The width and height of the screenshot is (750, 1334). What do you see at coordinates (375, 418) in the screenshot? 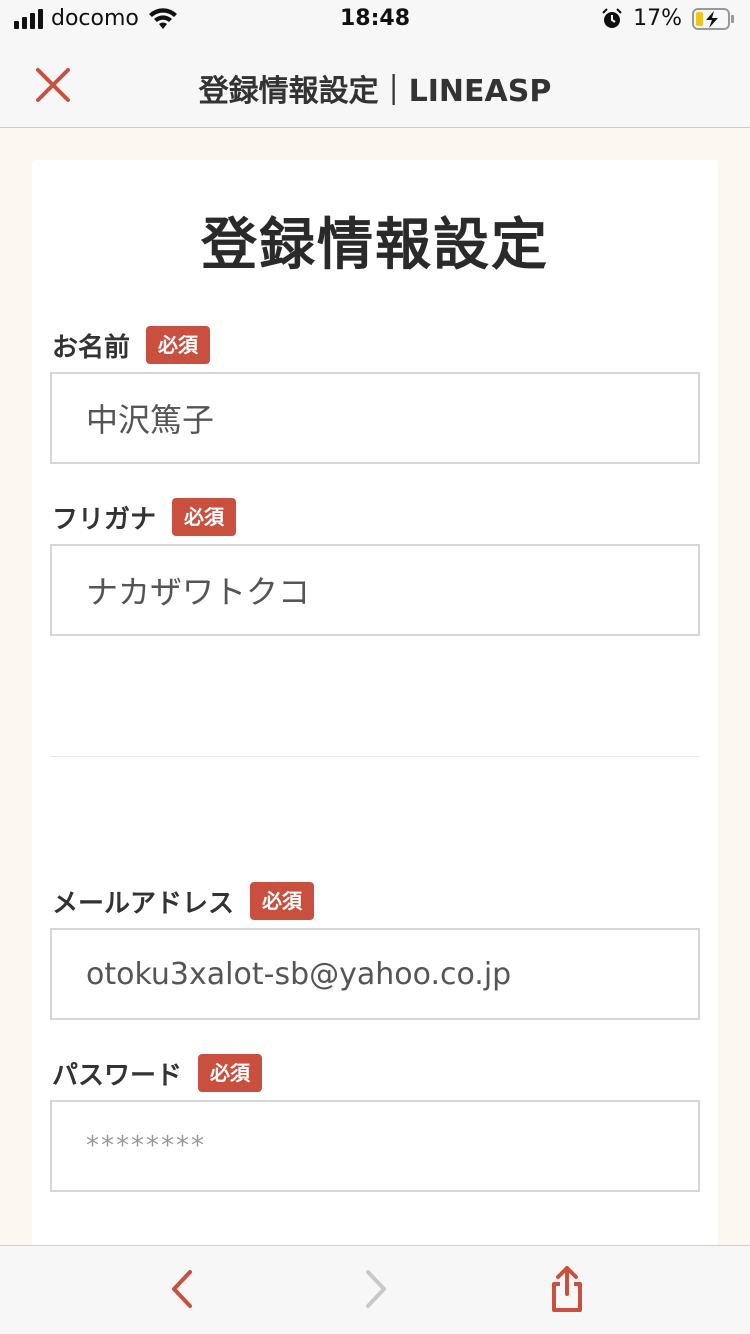
I see `name-input: 中沢篤子` at bounding box center [375, 418].